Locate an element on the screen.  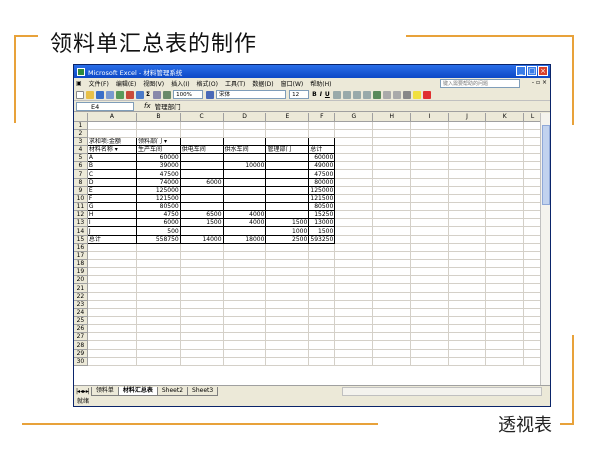
row-header: 3 is located at coordinates (81, 142).